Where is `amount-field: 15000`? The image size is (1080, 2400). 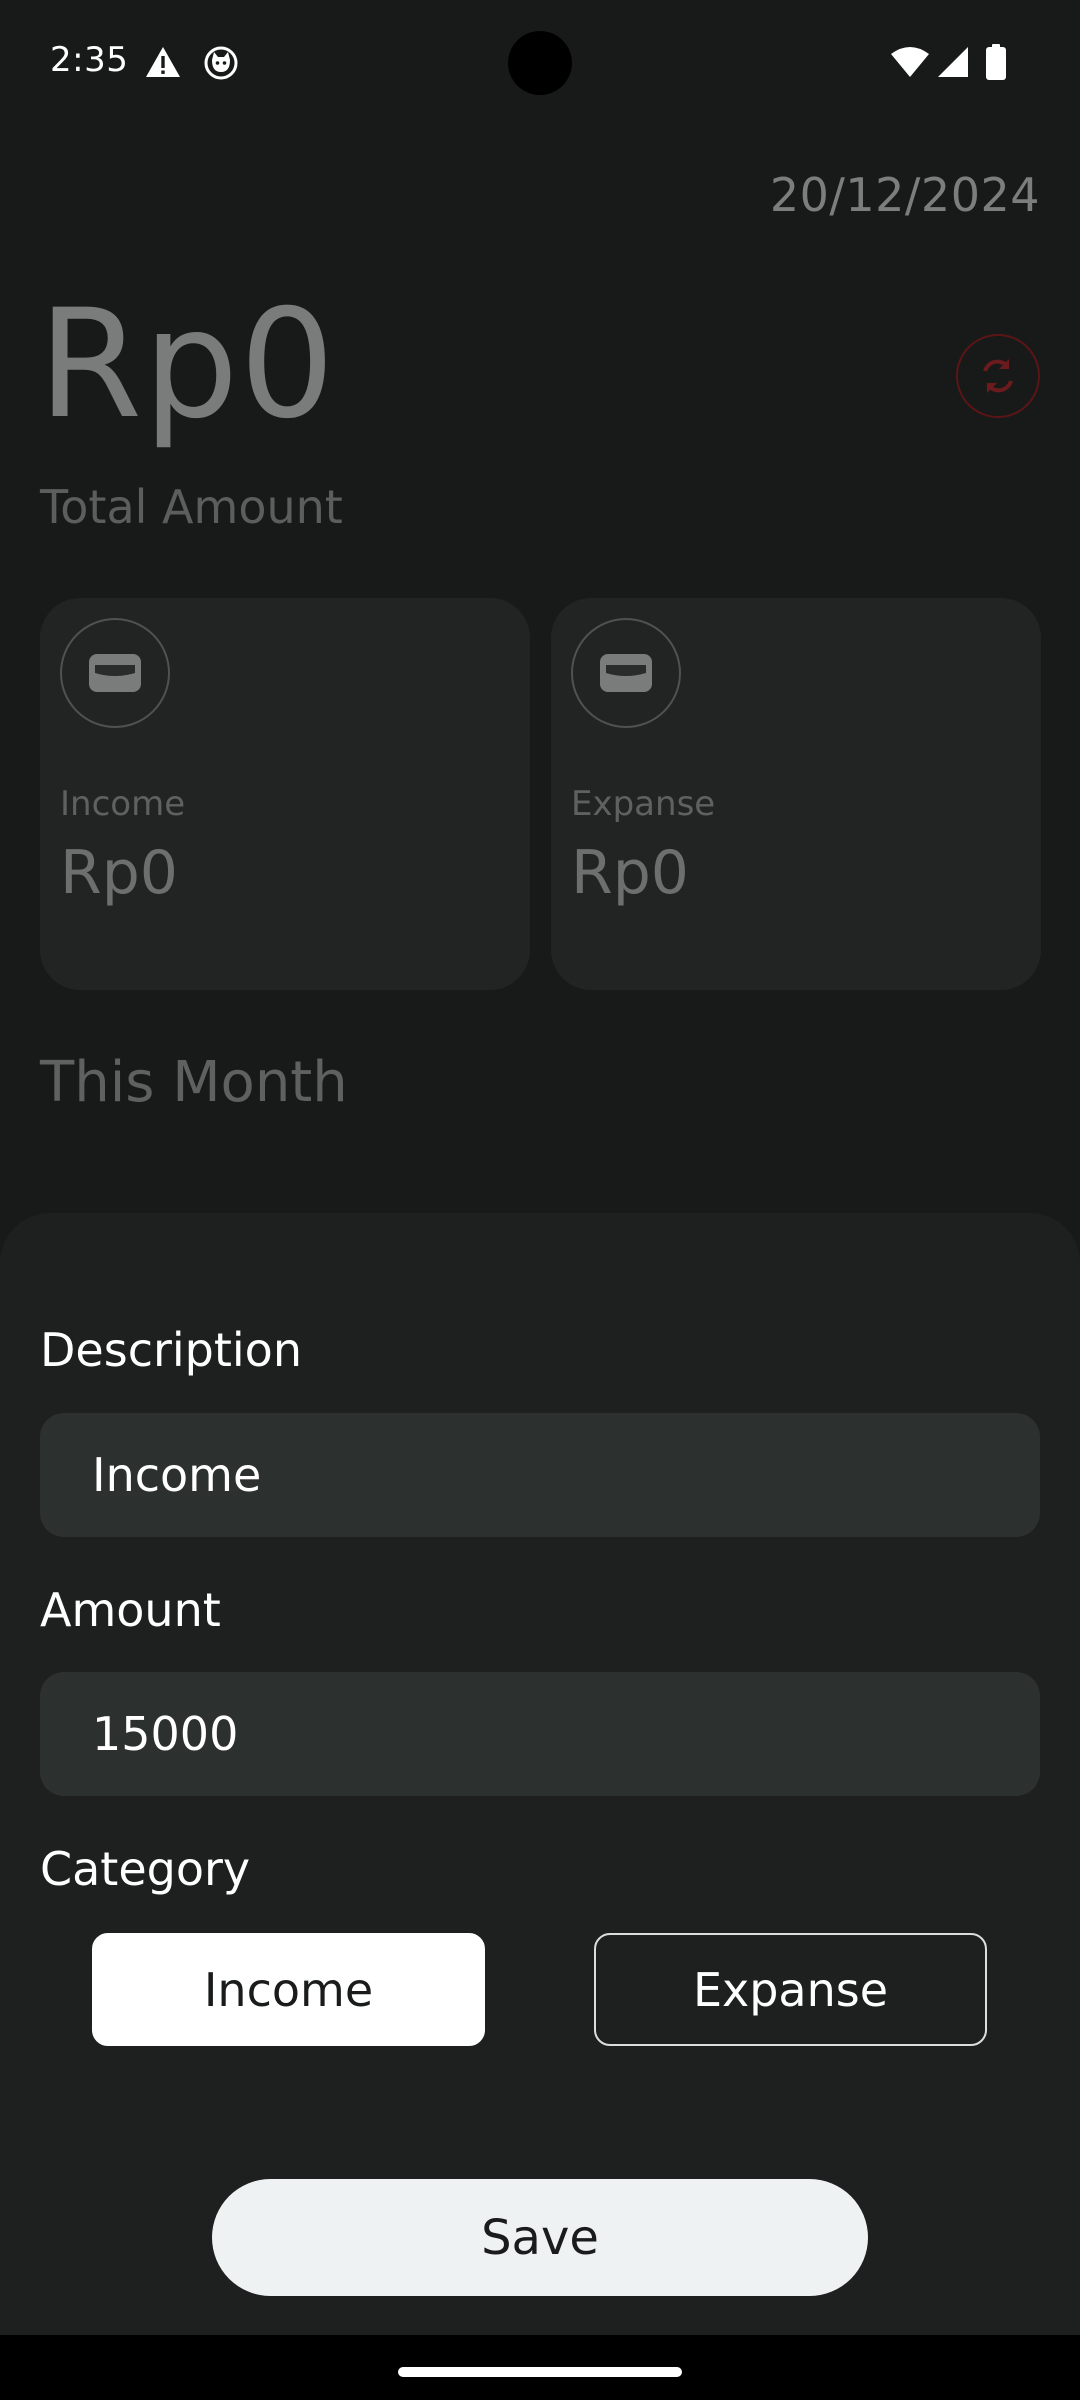 amount-field: 15000 is located at coordinates (540, 1734).